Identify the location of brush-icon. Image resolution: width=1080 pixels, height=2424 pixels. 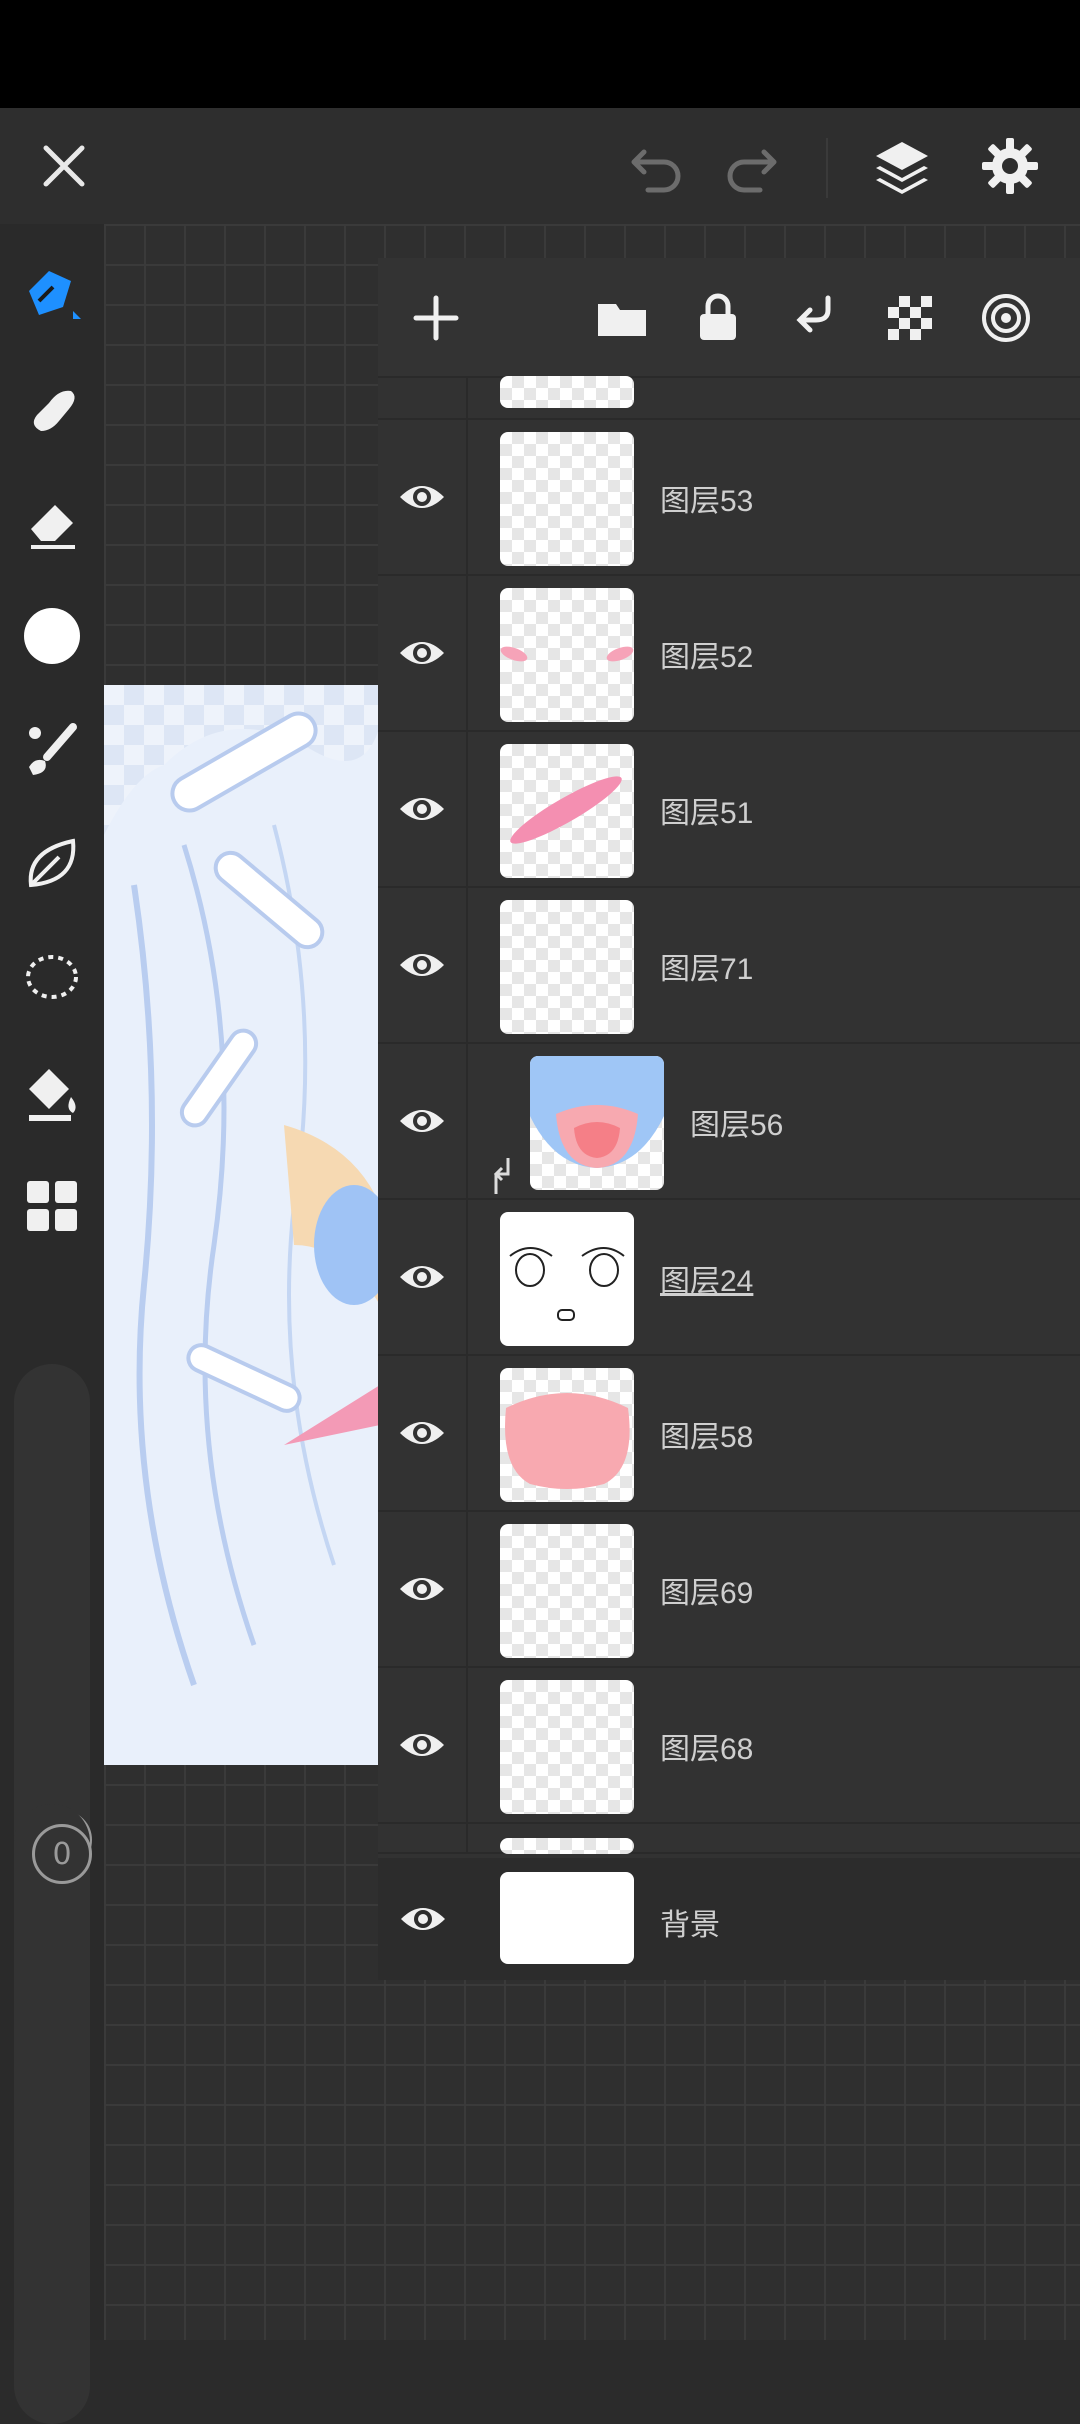
(53, 749).